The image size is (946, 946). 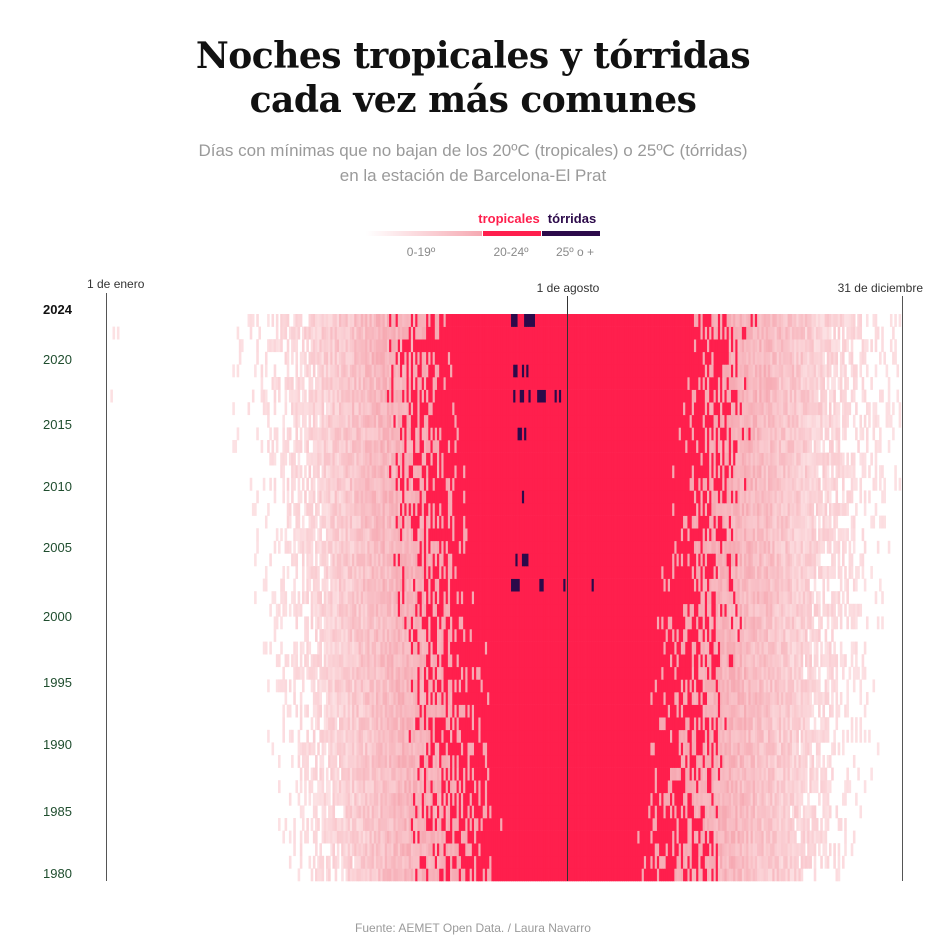 I want to click on legend-swatch-tropical, so click(x=512, y=233).